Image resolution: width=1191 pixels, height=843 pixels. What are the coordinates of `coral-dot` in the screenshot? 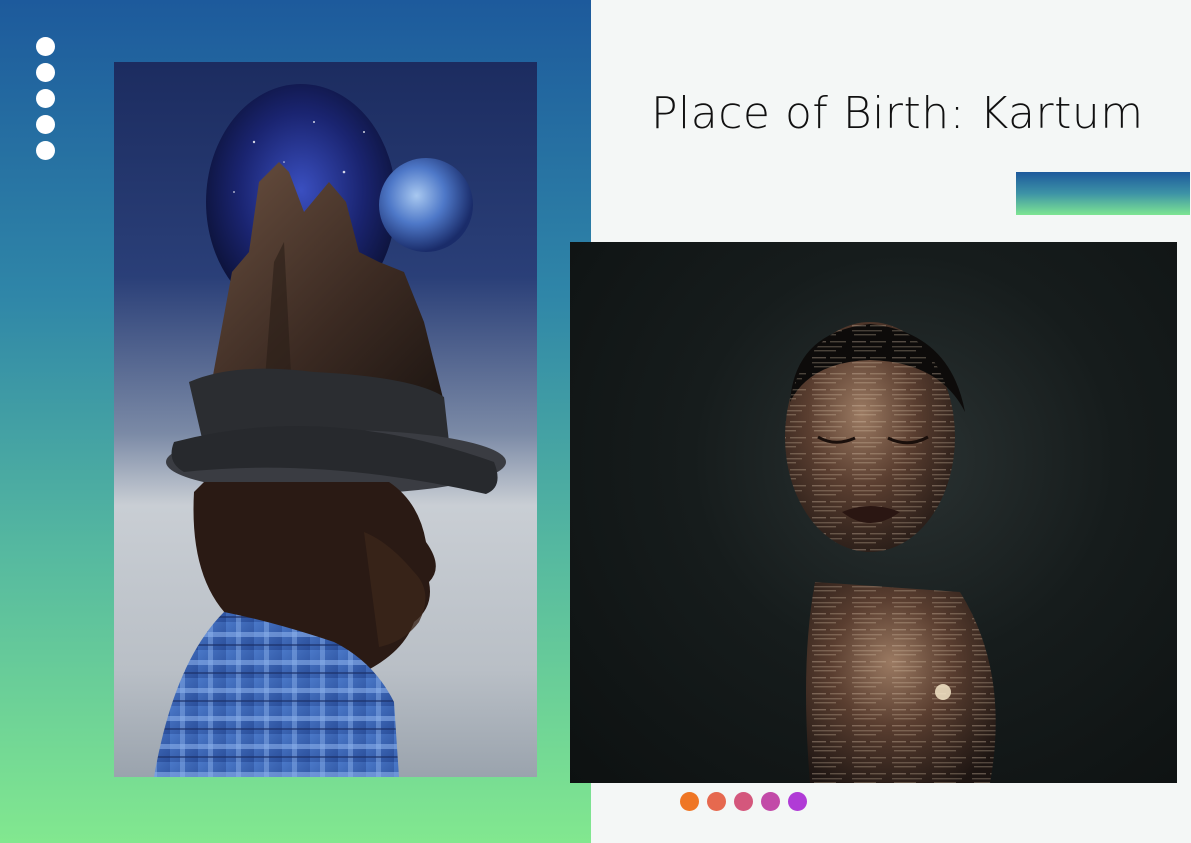 It's located at (716, 801).